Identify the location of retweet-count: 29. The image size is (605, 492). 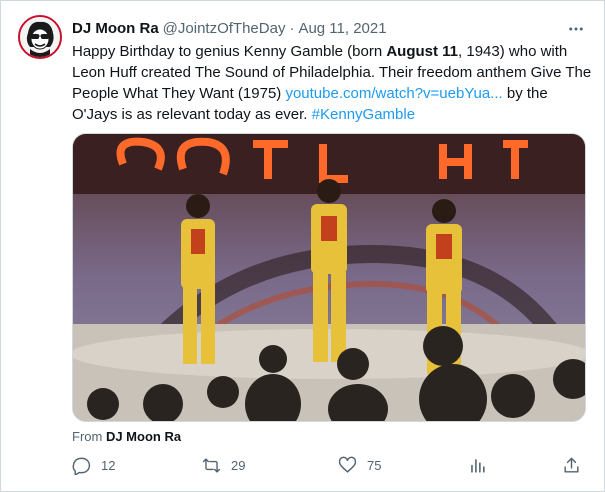
(238, 465).